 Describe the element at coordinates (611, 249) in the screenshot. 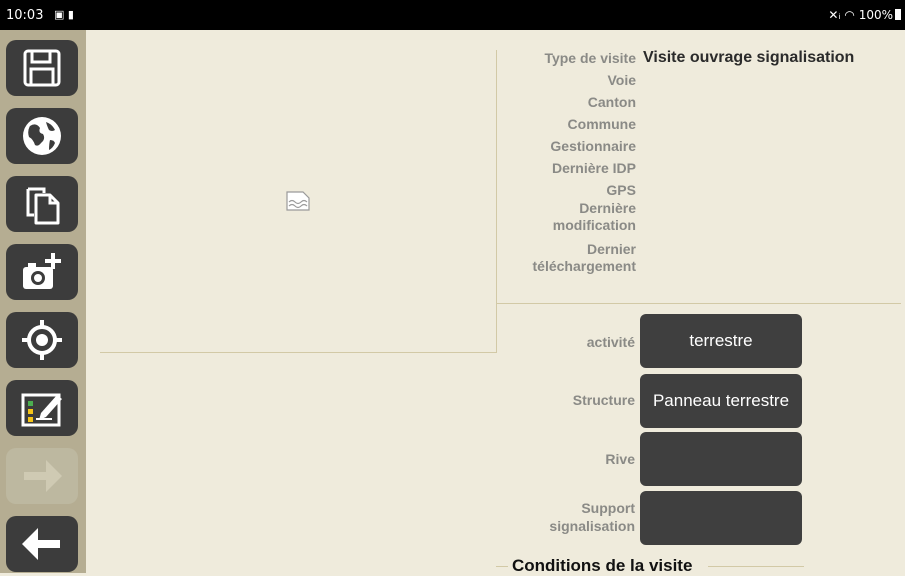

I see `label-line: Dernier` at that location.